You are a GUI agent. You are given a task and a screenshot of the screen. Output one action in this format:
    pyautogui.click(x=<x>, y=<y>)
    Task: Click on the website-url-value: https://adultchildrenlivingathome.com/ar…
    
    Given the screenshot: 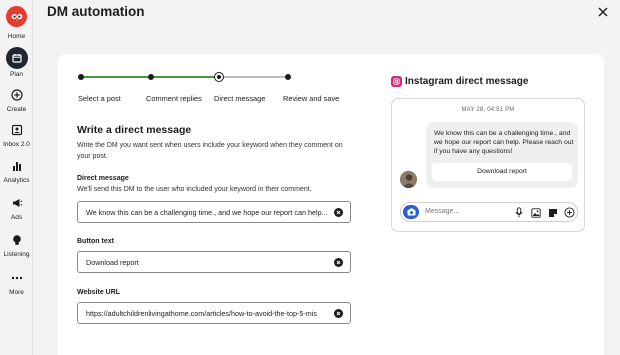 What is the action you would take?
    pyautogui.click(x=201, y=313)
    